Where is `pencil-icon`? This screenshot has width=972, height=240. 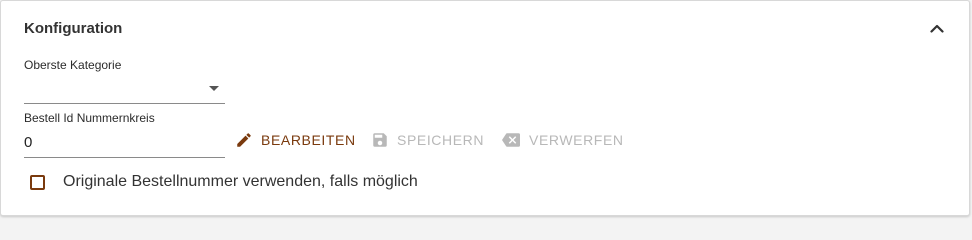 pencil-icon is located at coordinates (244, 140).